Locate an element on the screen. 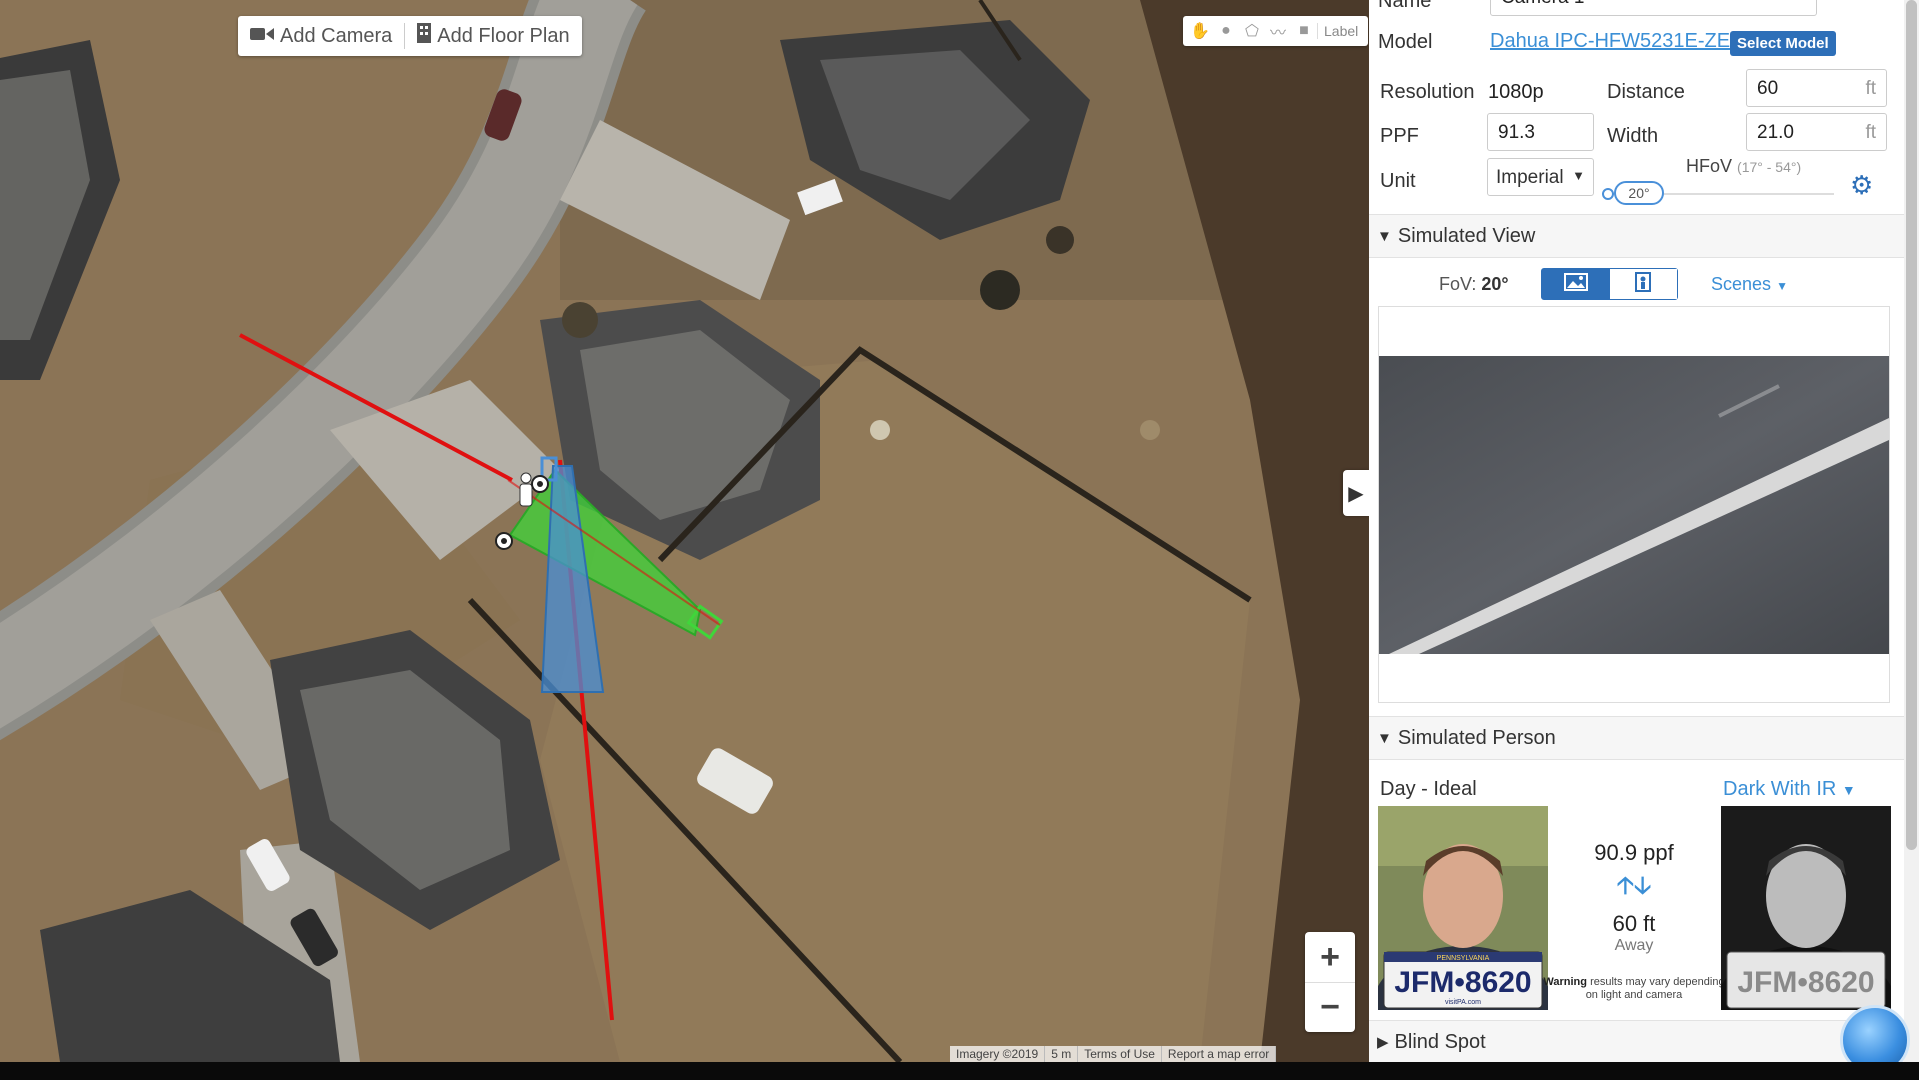  line-tool-icon: 〰 is located at coordinates (1278, 31).